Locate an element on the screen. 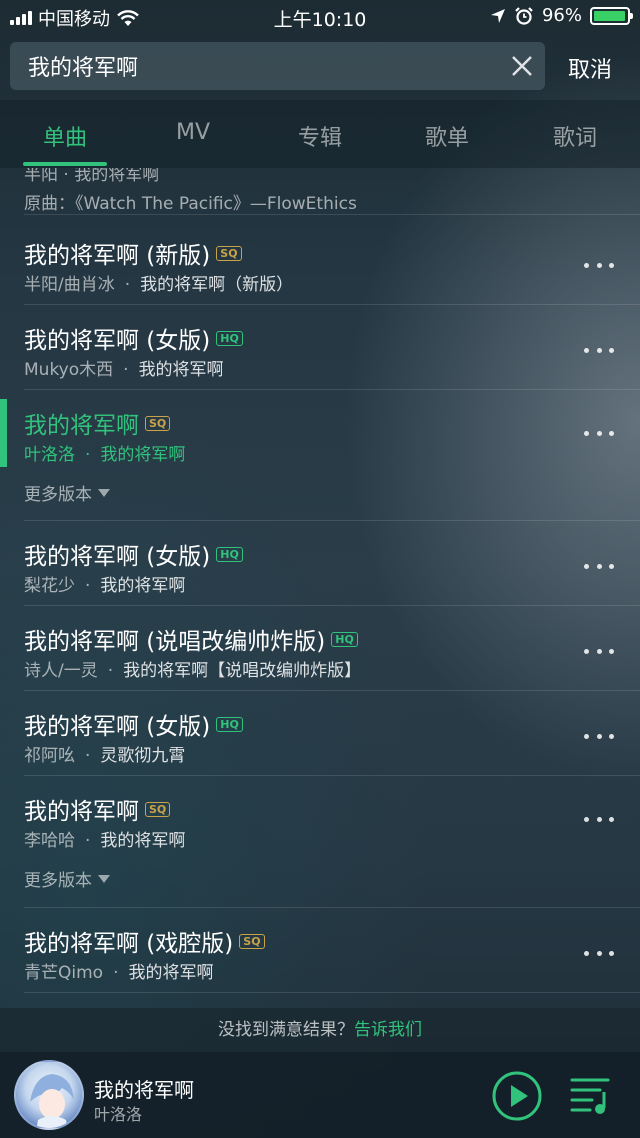 Image resolution: width=640 pixels, height=1138 pixels. now-playing-indicator is located at coordinates (3, 433).